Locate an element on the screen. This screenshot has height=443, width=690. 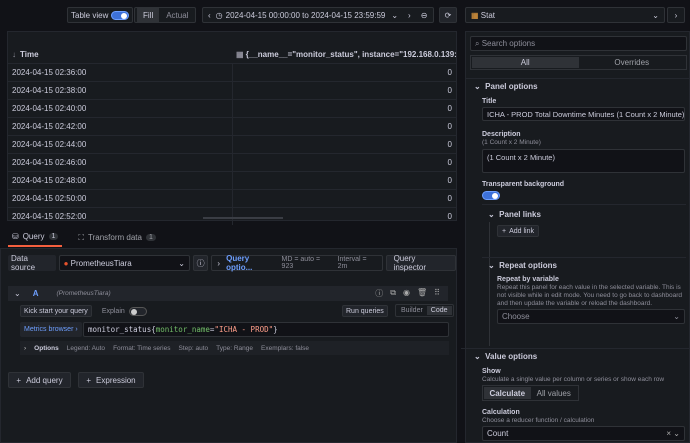
collapse-pane-button: › is located at coordinates (676, 15).